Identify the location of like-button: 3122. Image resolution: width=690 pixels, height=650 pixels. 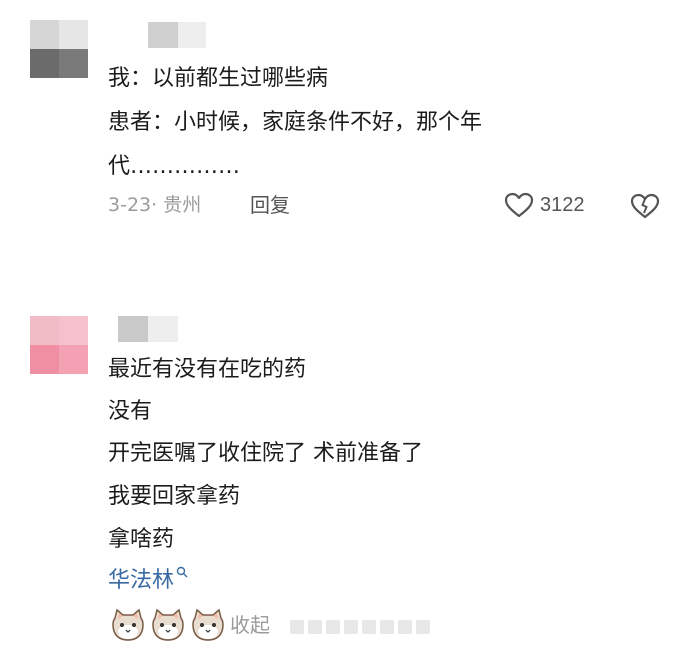
(544, 205).